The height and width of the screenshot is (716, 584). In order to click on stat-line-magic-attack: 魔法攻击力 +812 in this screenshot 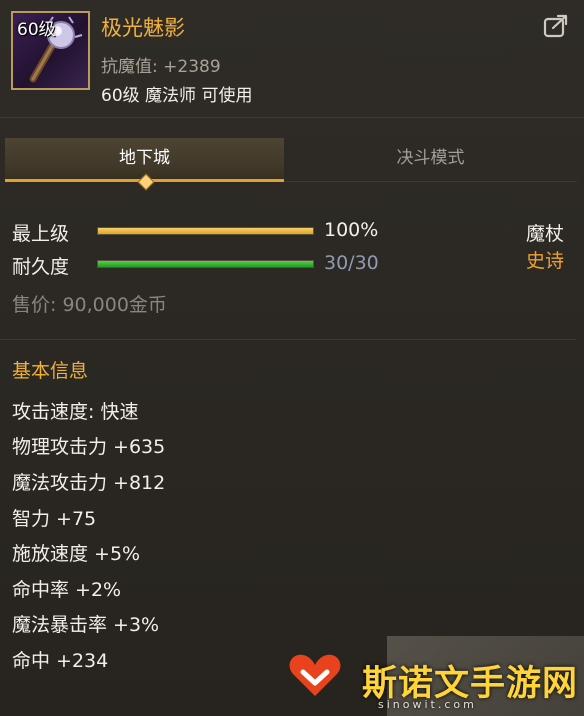, I will do `click(89, 483)`.